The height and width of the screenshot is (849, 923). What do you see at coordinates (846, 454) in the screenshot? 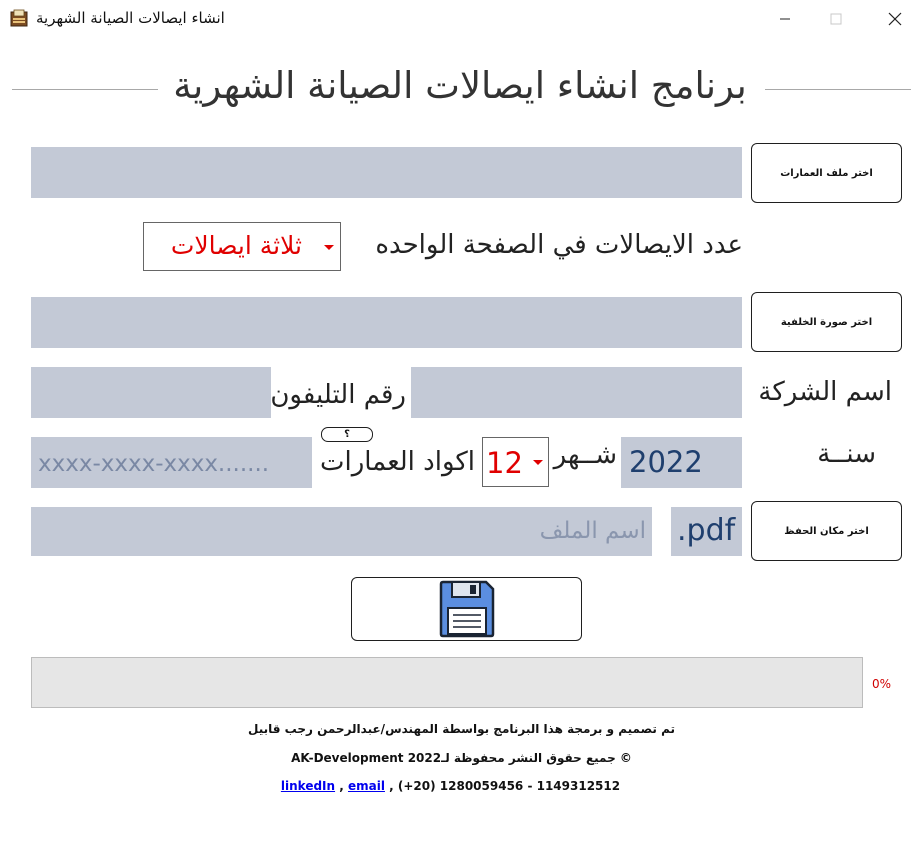
I see `year-label: سنــة` at bounding box center [846, 454].